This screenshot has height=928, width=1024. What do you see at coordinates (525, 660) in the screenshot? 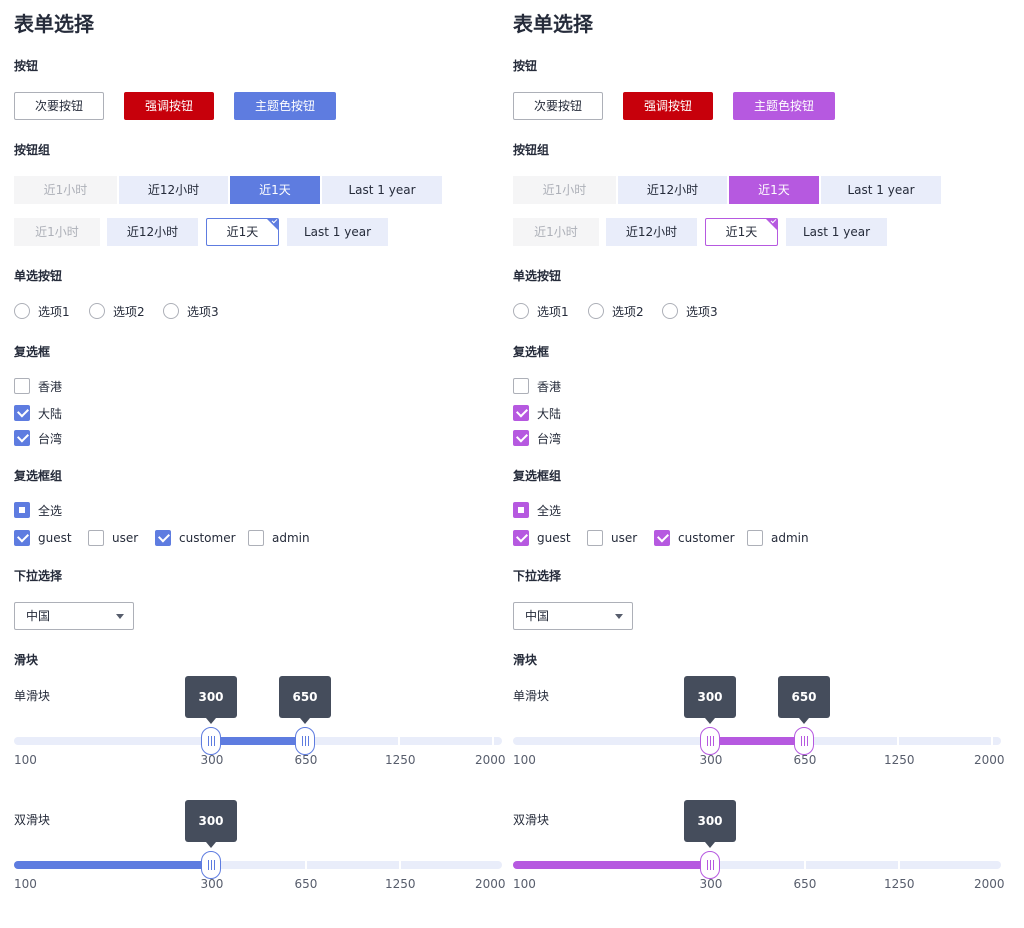
I see `section-title-slider: 滑块` at bounding box center [525, 660].